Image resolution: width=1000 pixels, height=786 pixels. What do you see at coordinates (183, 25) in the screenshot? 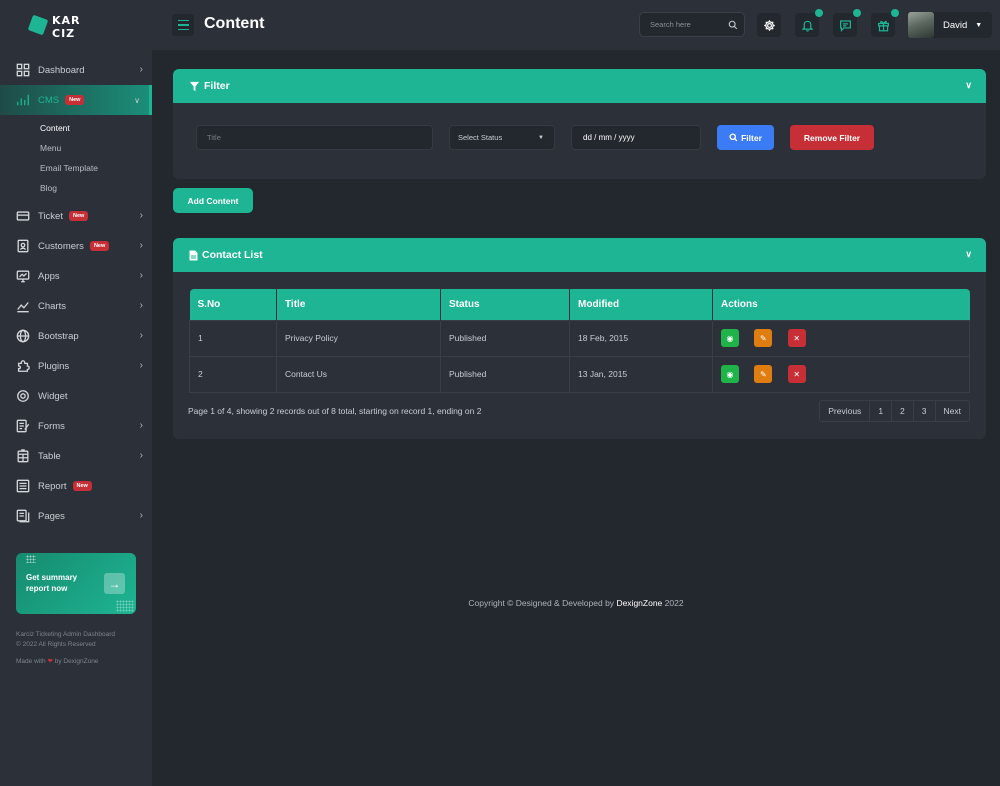
I see `hamburger-menu-icon` at bounding box center [183, 25].